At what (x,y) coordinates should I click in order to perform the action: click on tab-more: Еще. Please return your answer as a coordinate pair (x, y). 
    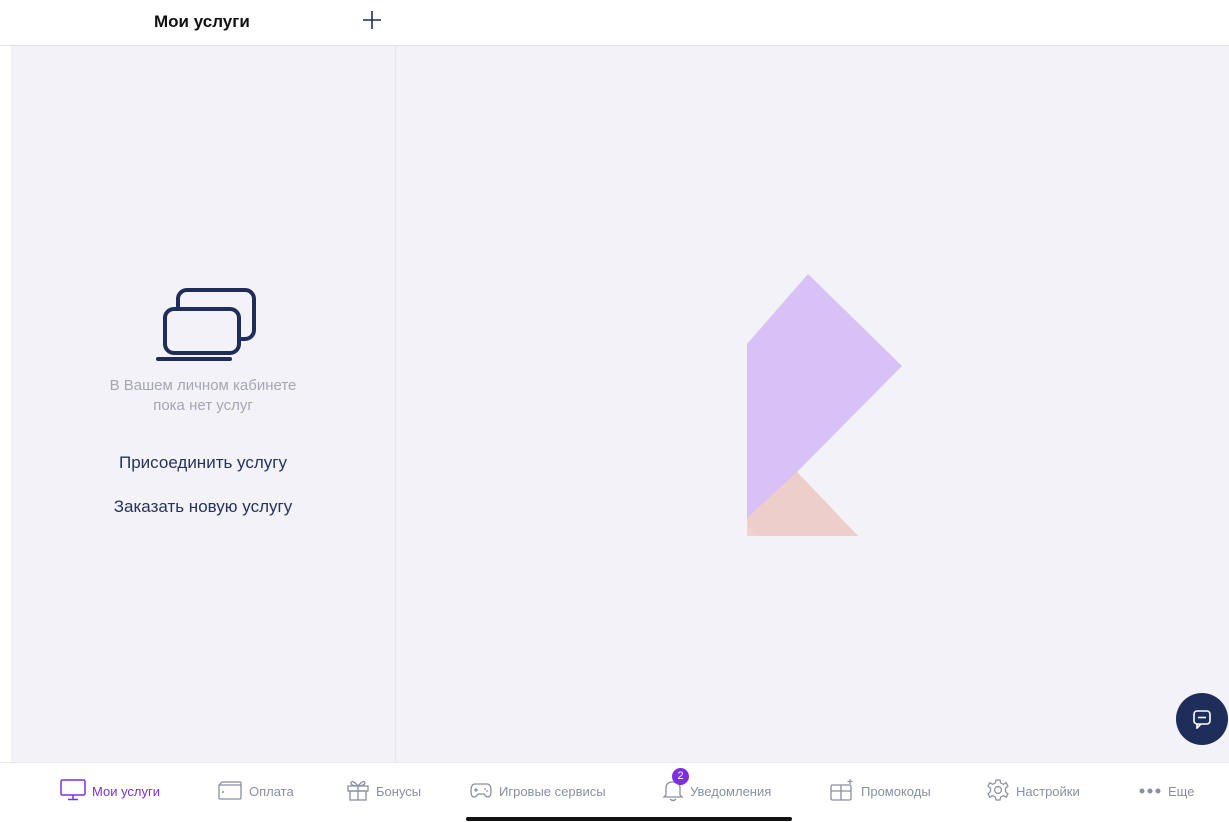
    Looking at the image, I should click on (1166, 791).